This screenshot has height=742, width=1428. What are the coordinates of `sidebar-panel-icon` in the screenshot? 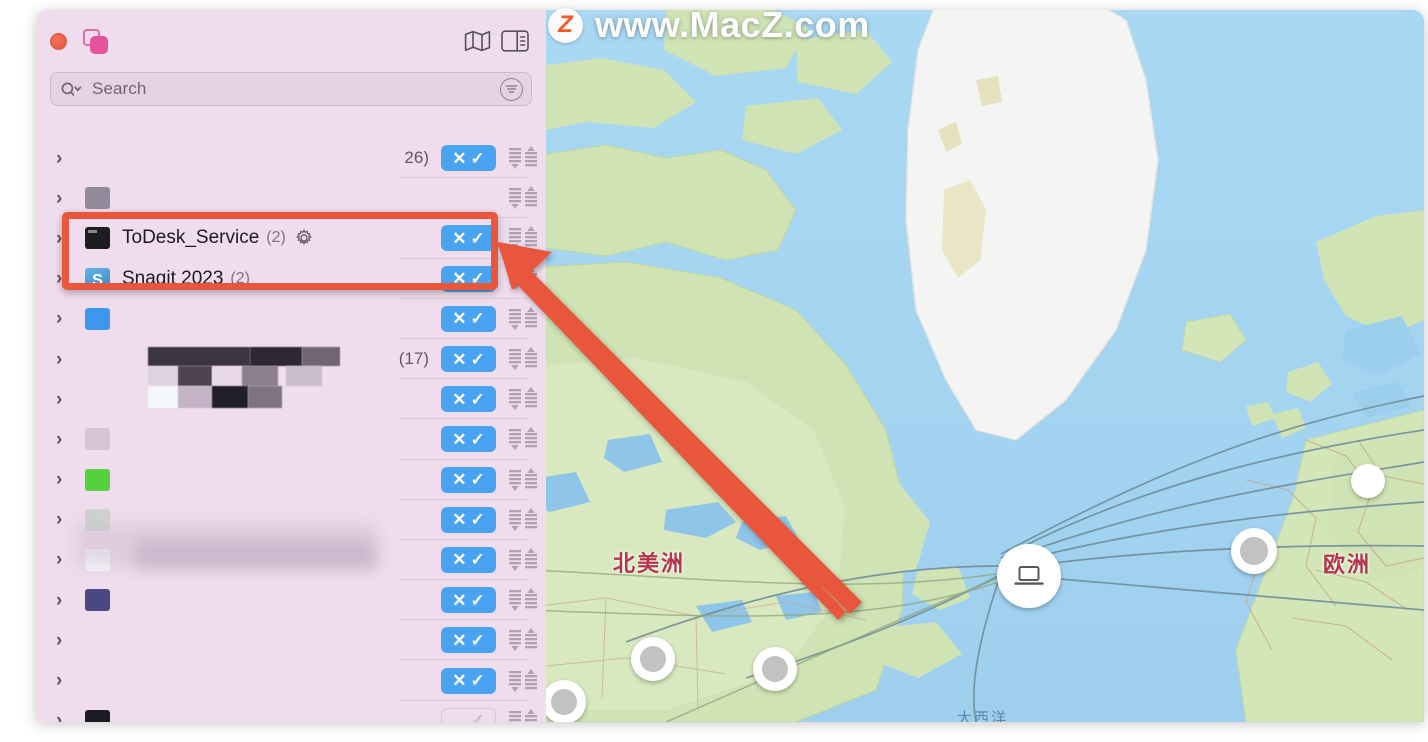 It's located at (515, 41).